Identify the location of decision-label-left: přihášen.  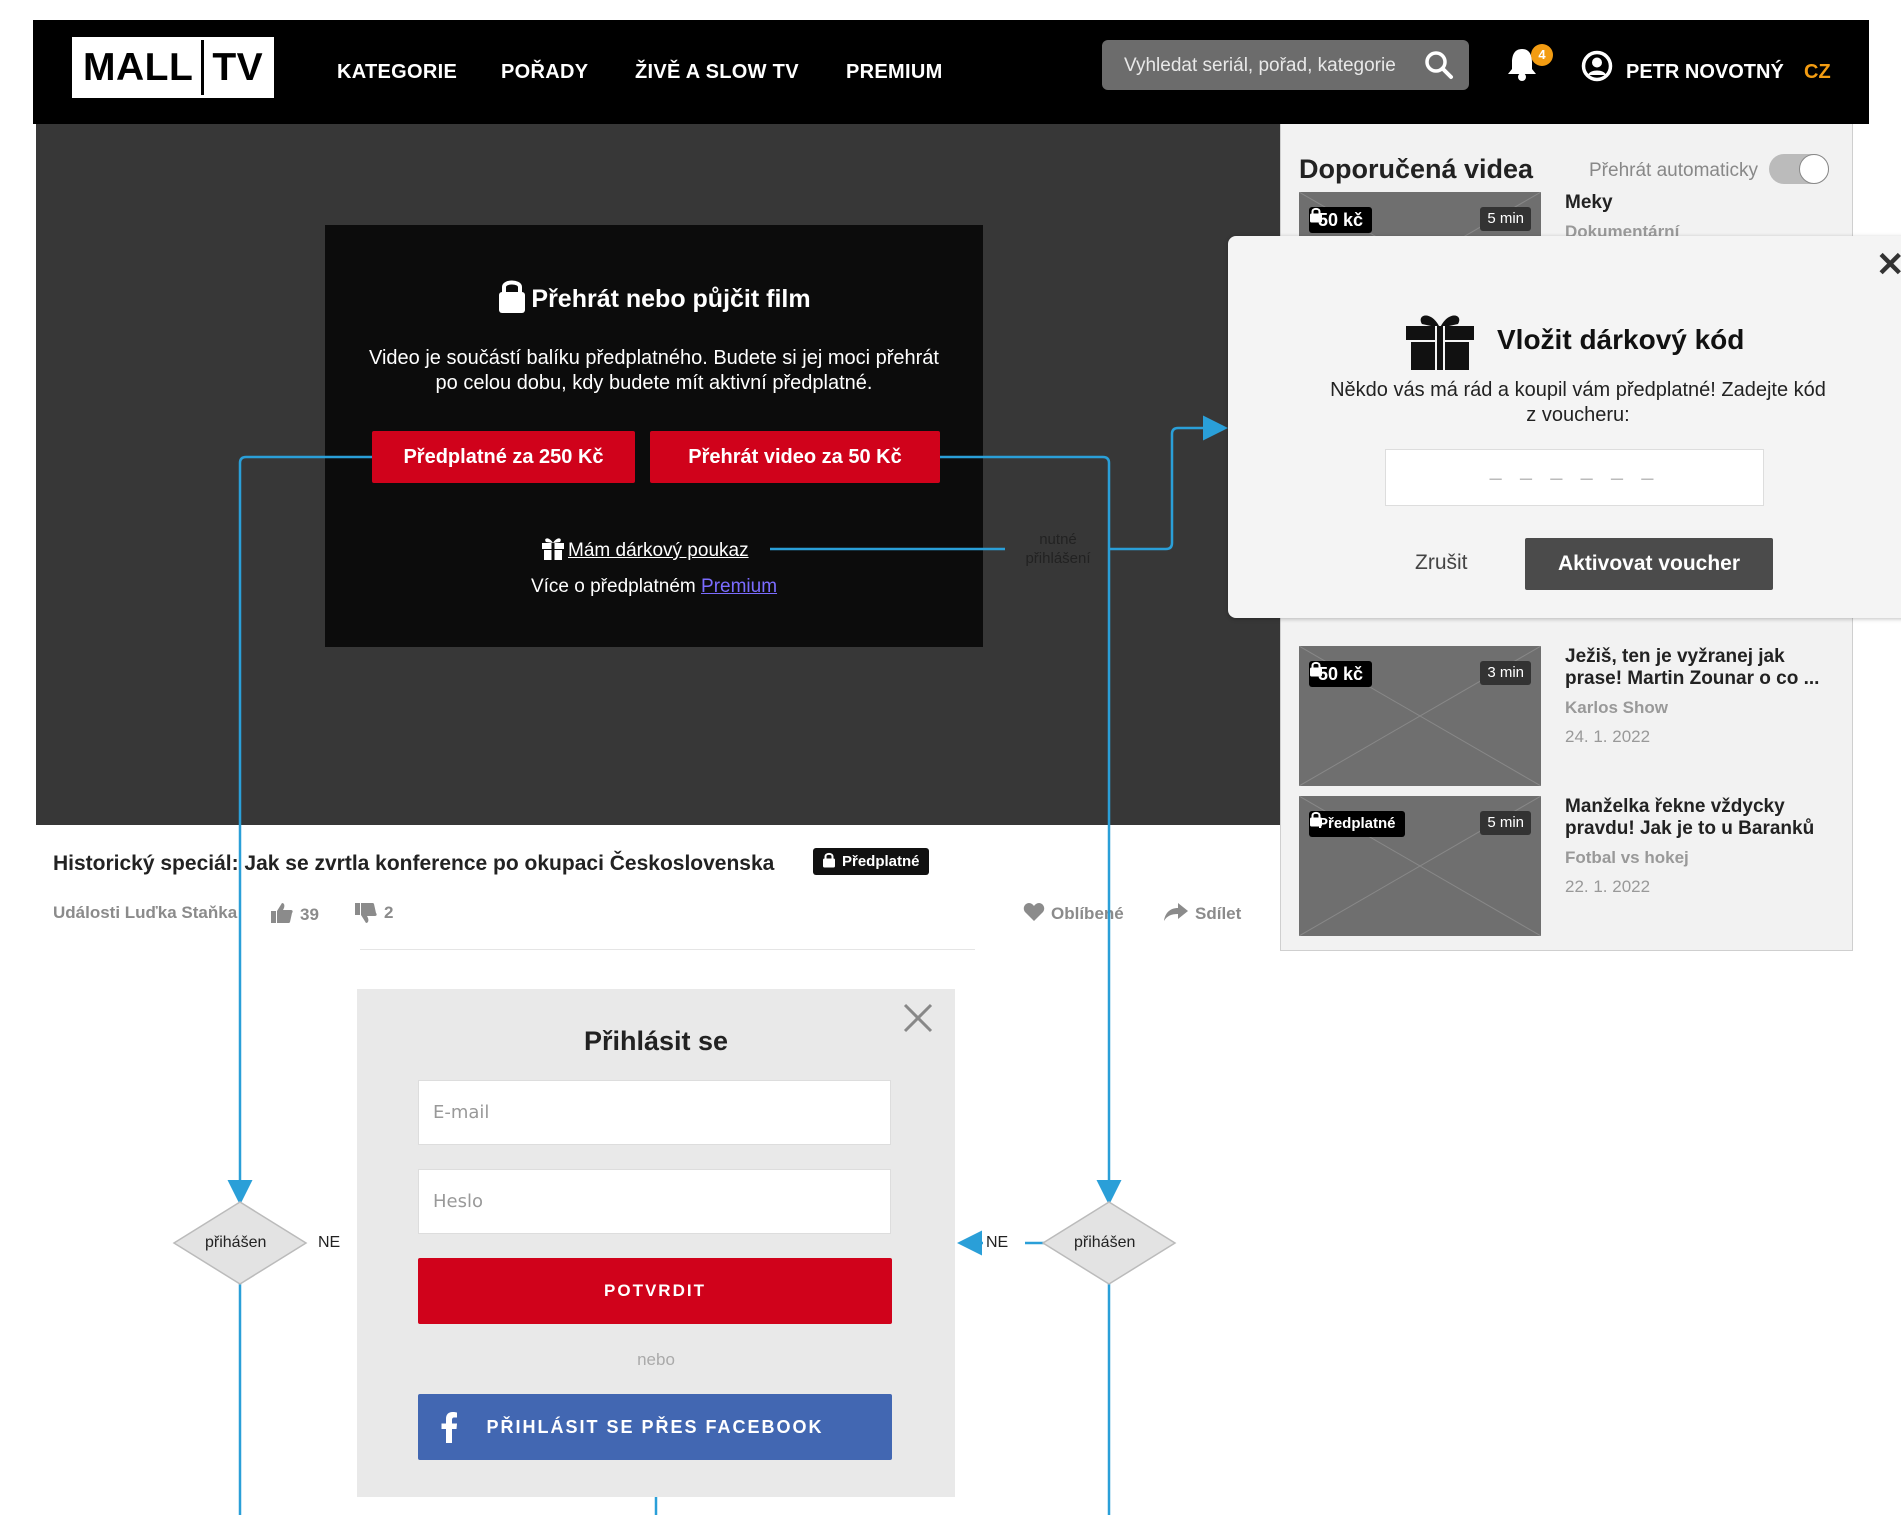
(236, 1242).